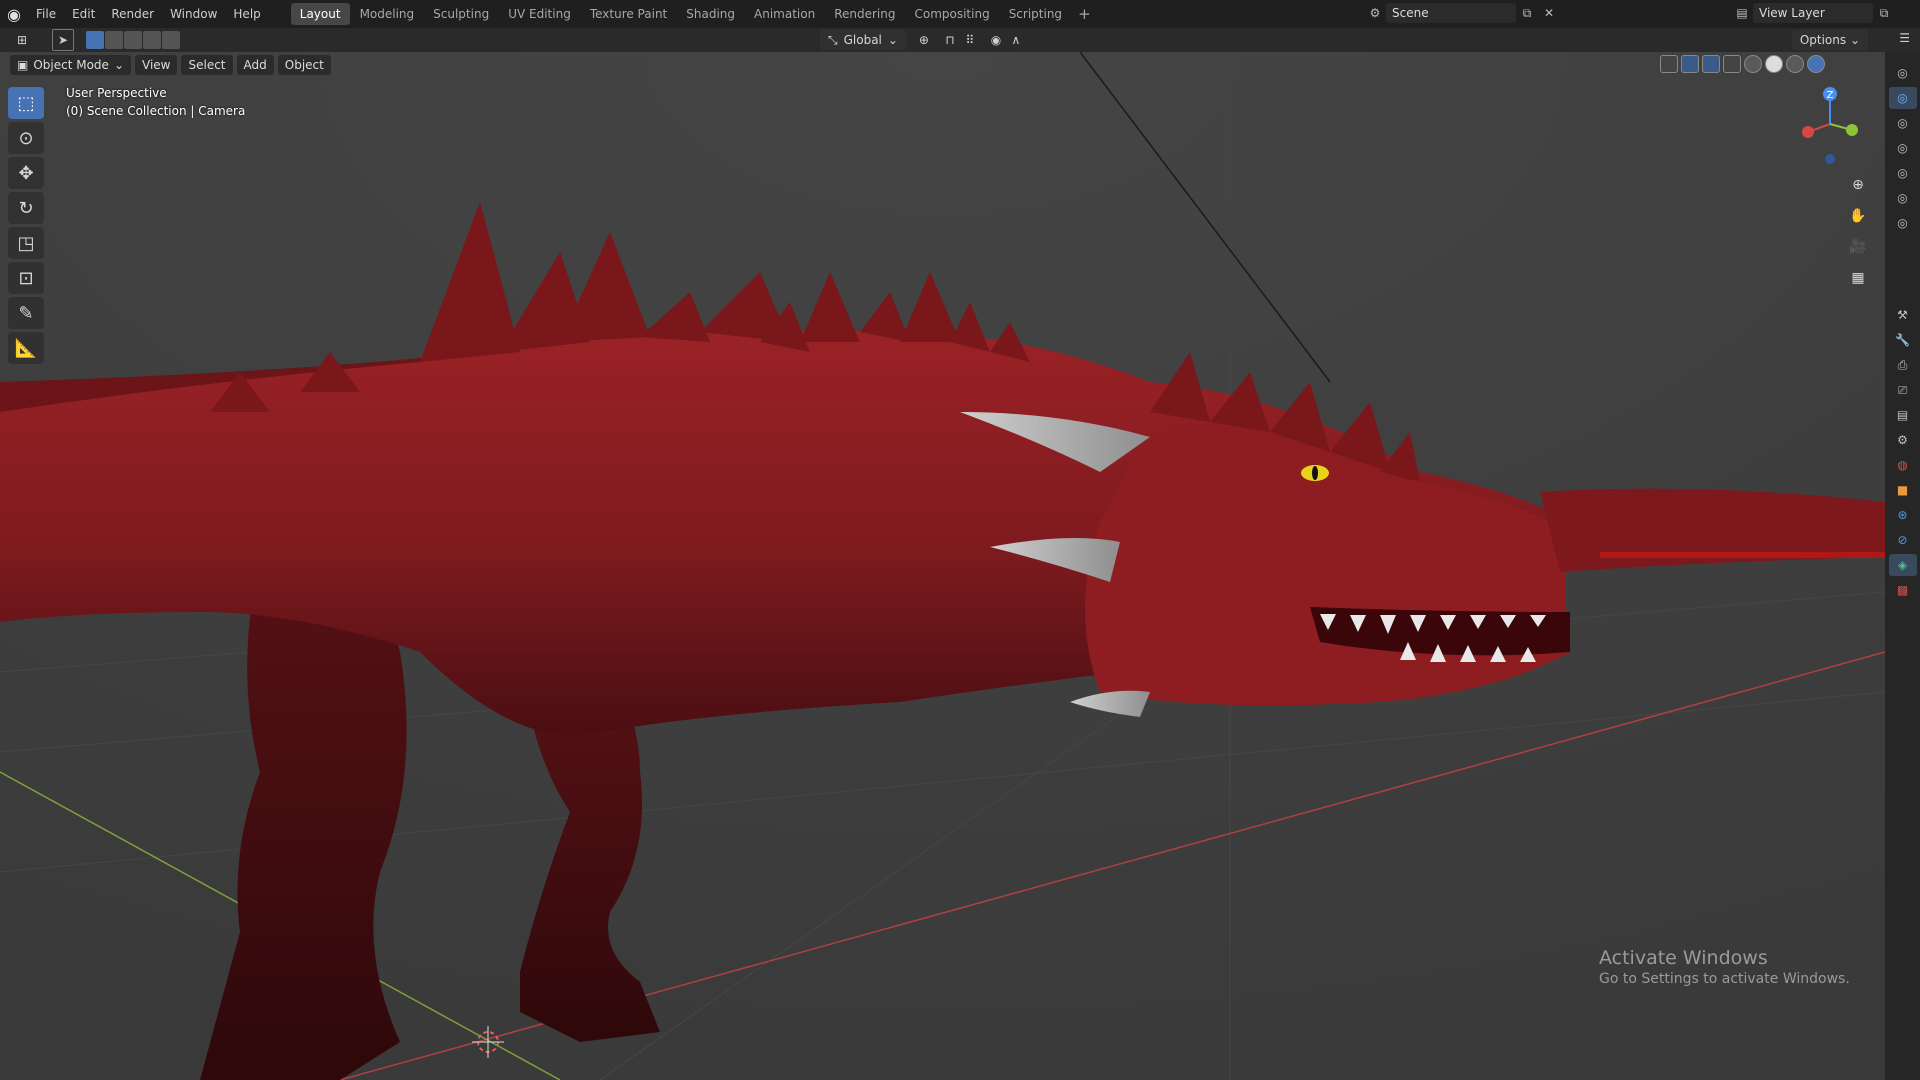 Image resolution: width=1920 pixels, height=1080 pixels. I want to click on new-view-layer-icon: ⧉, so click(1884, 13).